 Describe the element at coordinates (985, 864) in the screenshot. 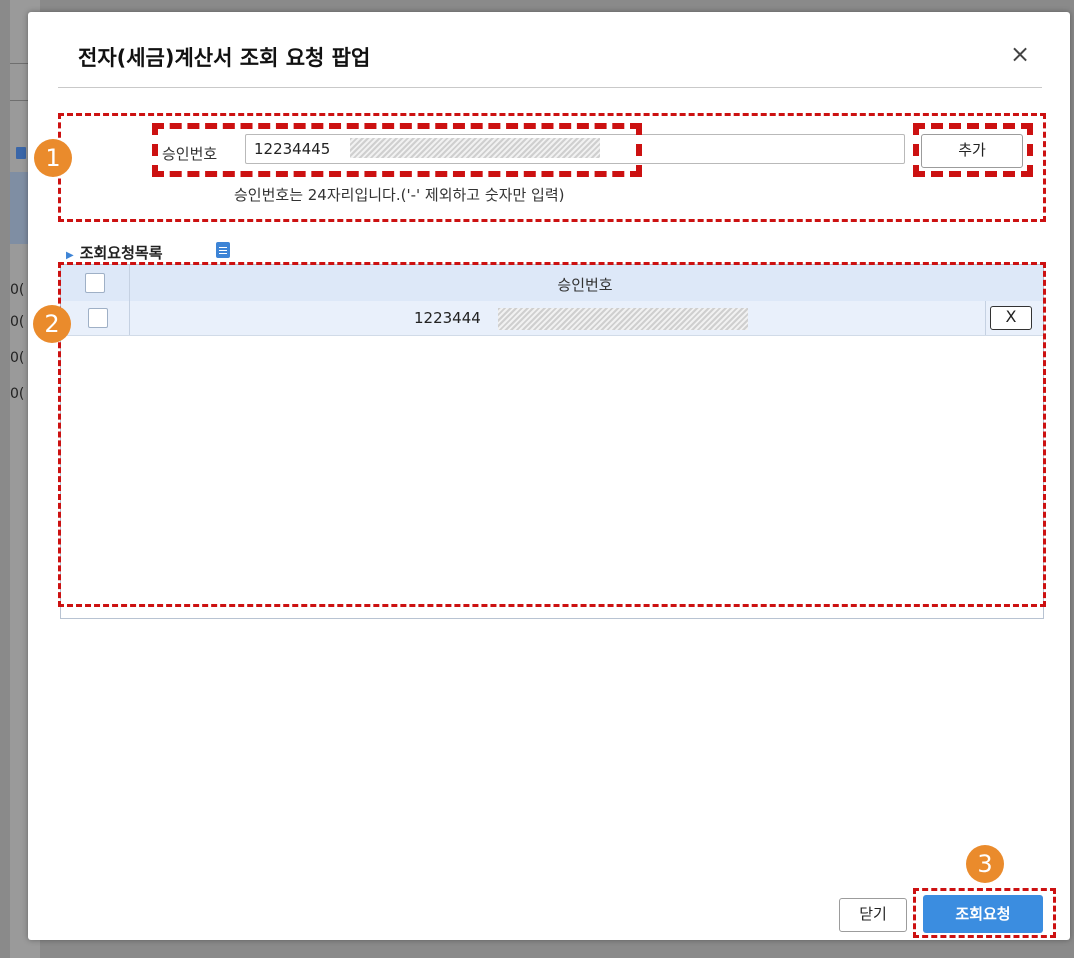

I see `step-badge-3: 3` at that location.